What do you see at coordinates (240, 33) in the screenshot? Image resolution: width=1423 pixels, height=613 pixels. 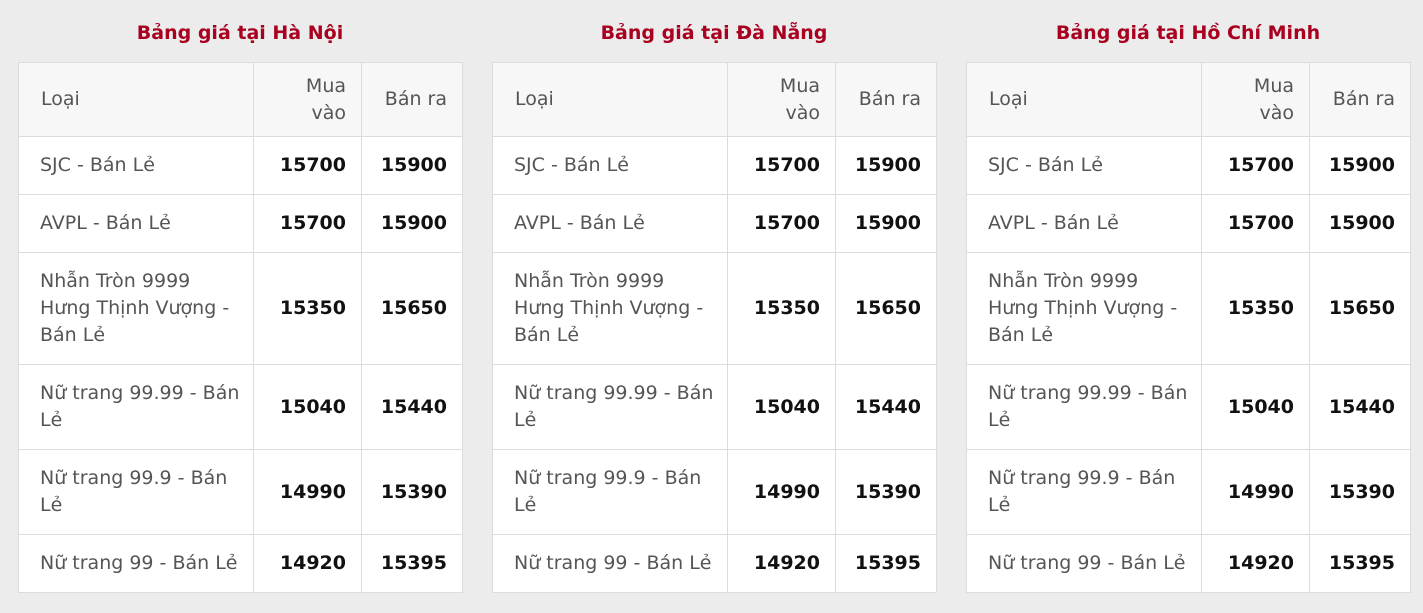 I see `panel-title: Bảng giá tại Hà Nội` at bounding box center [240, 33].